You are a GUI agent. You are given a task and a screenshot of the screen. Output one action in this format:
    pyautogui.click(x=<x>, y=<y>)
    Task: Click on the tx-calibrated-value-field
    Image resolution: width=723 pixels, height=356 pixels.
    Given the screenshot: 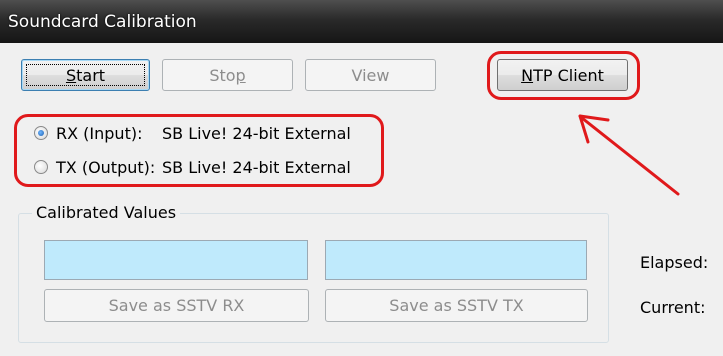 What is the action you would take?
    pyautogui.click(x=456, y=260)
    